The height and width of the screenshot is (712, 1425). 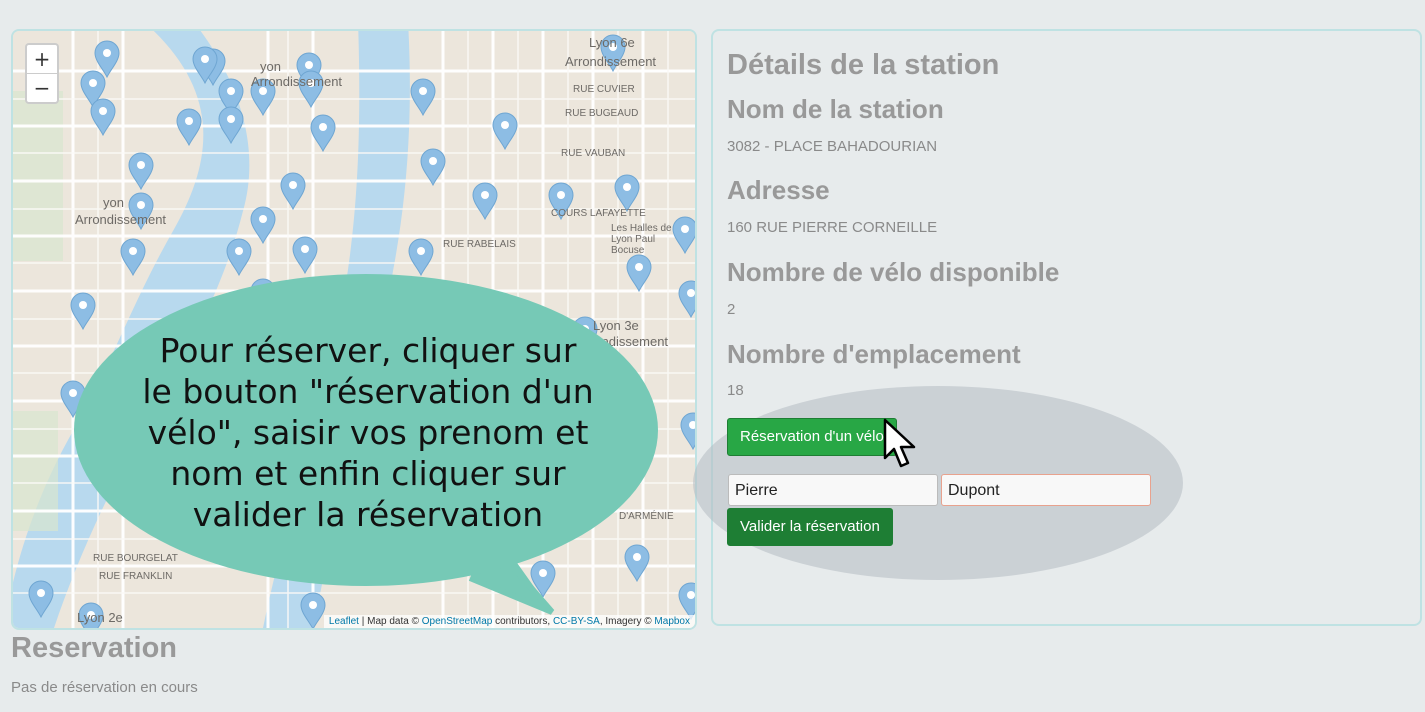 What do you see at coordinates (598, 213) in the screenshot?
I see `map-label-cours-lafayette: COURS LAFAYETTE` at bounding box center [598, 213].